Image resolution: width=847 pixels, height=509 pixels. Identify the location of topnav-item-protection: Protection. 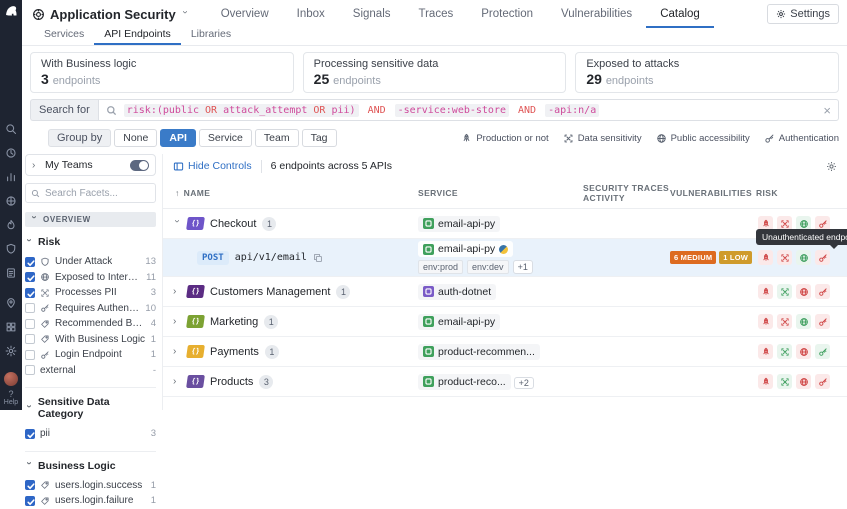
(507, 14).